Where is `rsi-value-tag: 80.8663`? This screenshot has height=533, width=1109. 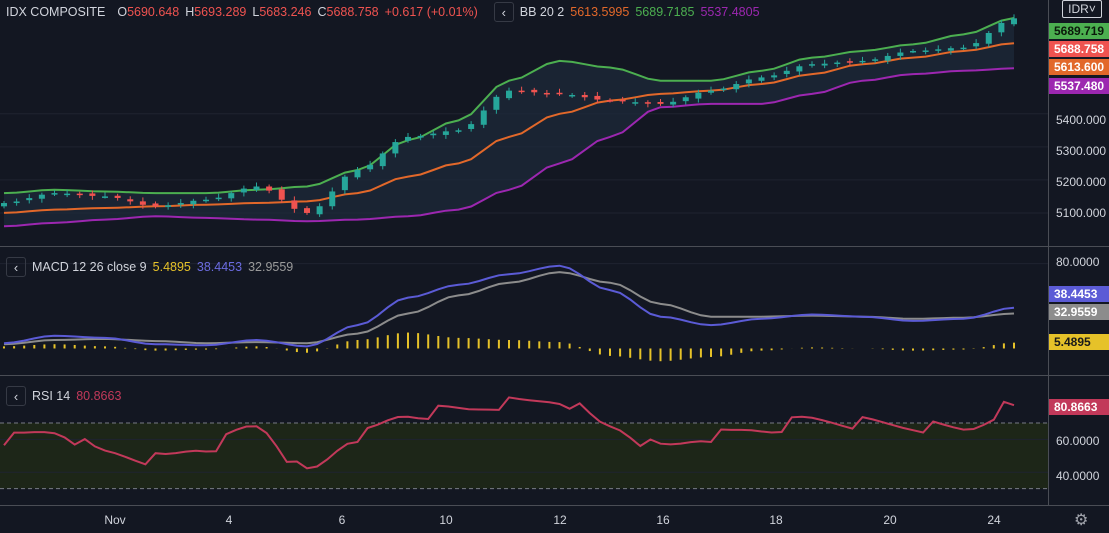
rsi-value-tag: 80.8663 is located at coordinates (1079, 407).